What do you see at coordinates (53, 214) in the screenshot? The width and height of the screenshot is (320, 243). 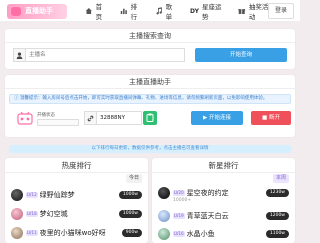 I see `anchor-name: 梦幻空城` at bounding box center [53, 214].